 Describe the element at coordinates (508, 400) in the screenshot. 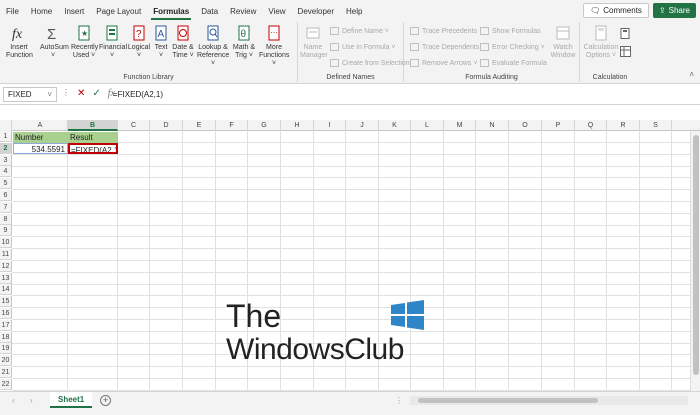

I see `horizontal-scroll-thumb` at that location.